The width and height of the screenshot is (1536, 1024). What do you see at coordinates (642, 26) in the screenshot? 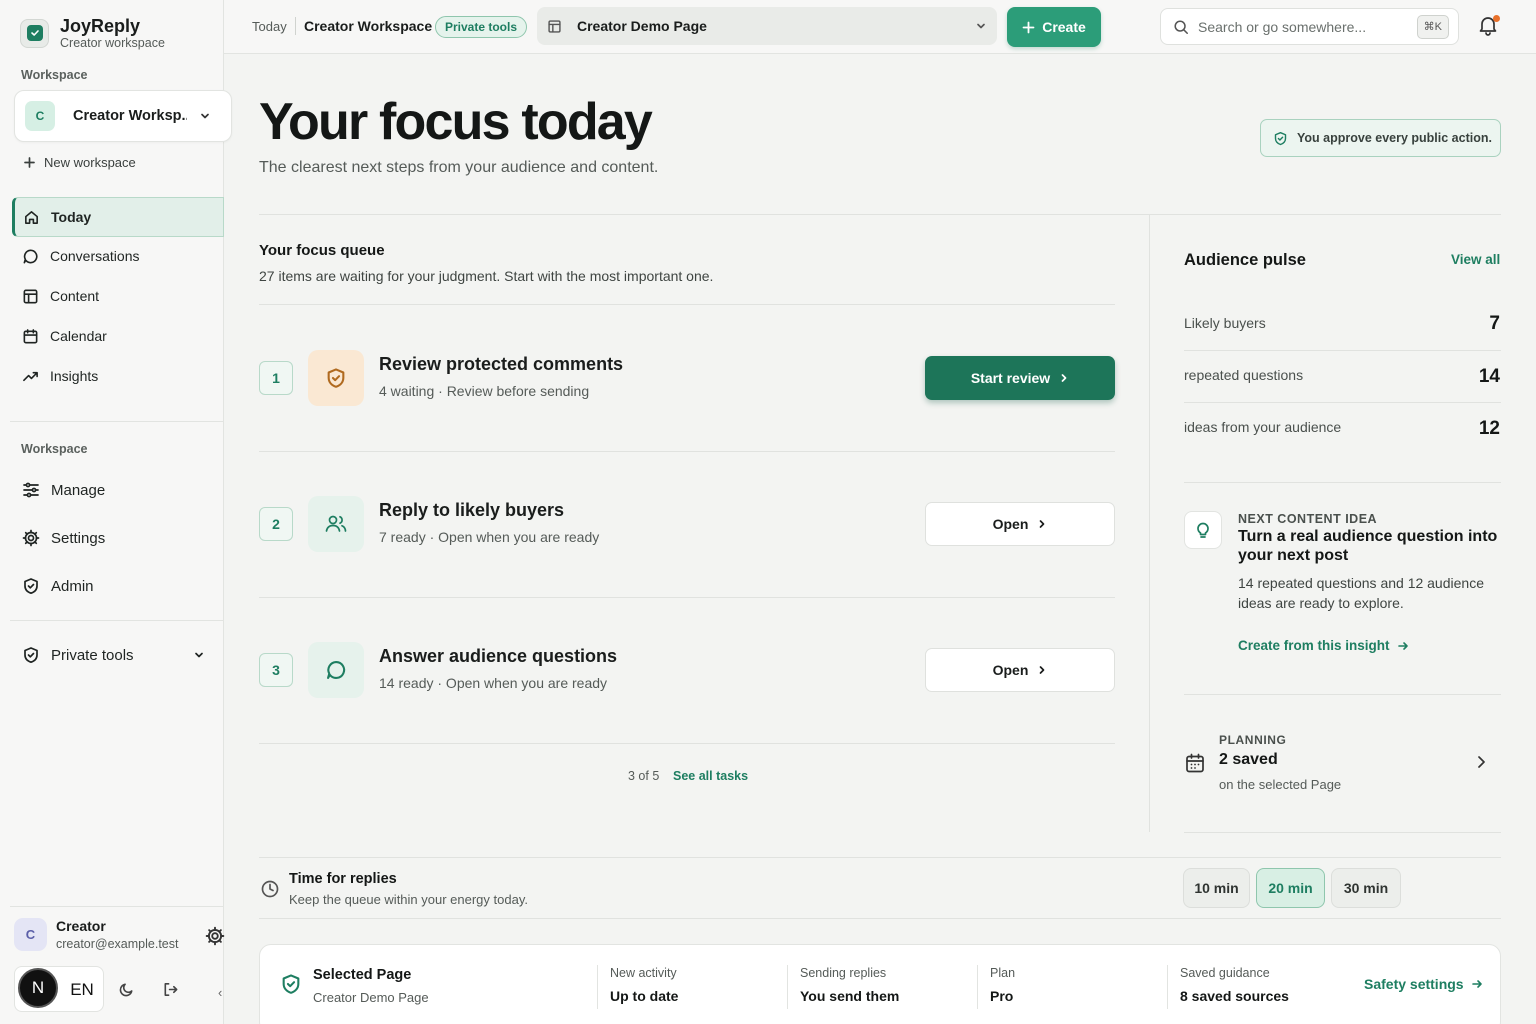
I see `selected-page-name: Creator Demo Page` at bounding box center [642, 26].